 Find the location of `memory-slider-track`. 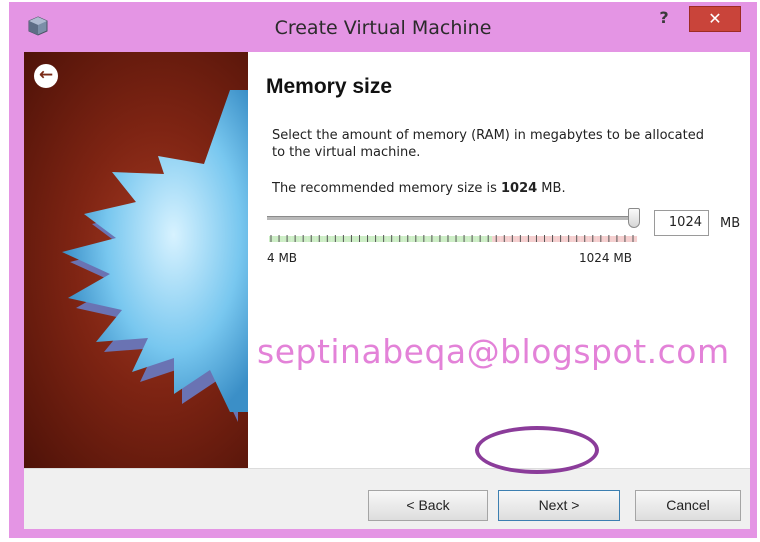

memory-slider-track is located at coordinates (453, 218).